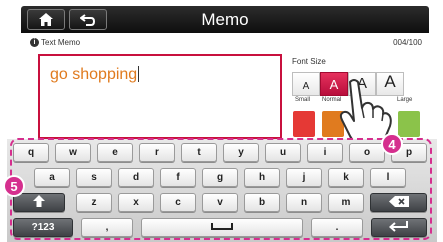  Describe the element at coordinates (115, 152) in the screenshot. I see `key-e: e` at that location.